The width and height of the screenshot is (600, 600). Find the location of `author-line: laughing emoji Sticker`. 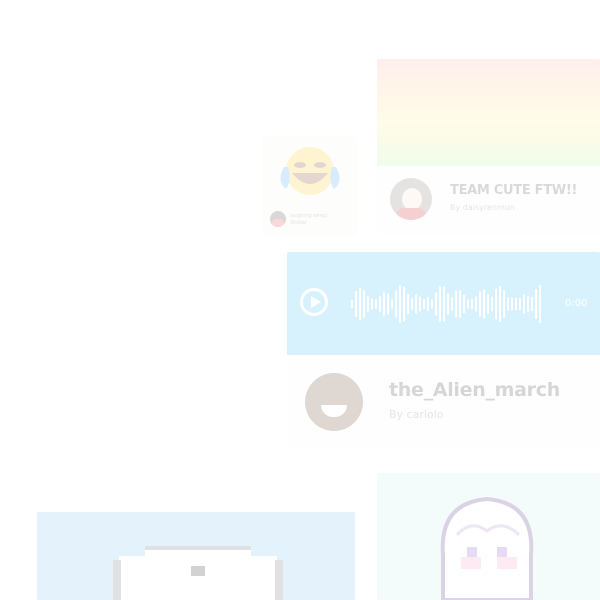

author-line: laughing emoji Sticker is located at coordinates (321, 220).